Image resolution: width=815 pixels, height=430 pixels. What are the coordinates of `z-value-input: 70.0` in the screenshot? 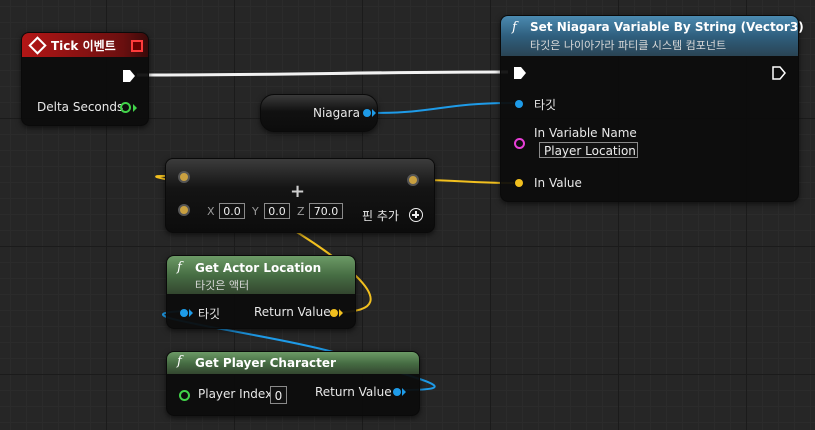 It's located at (326, 211).